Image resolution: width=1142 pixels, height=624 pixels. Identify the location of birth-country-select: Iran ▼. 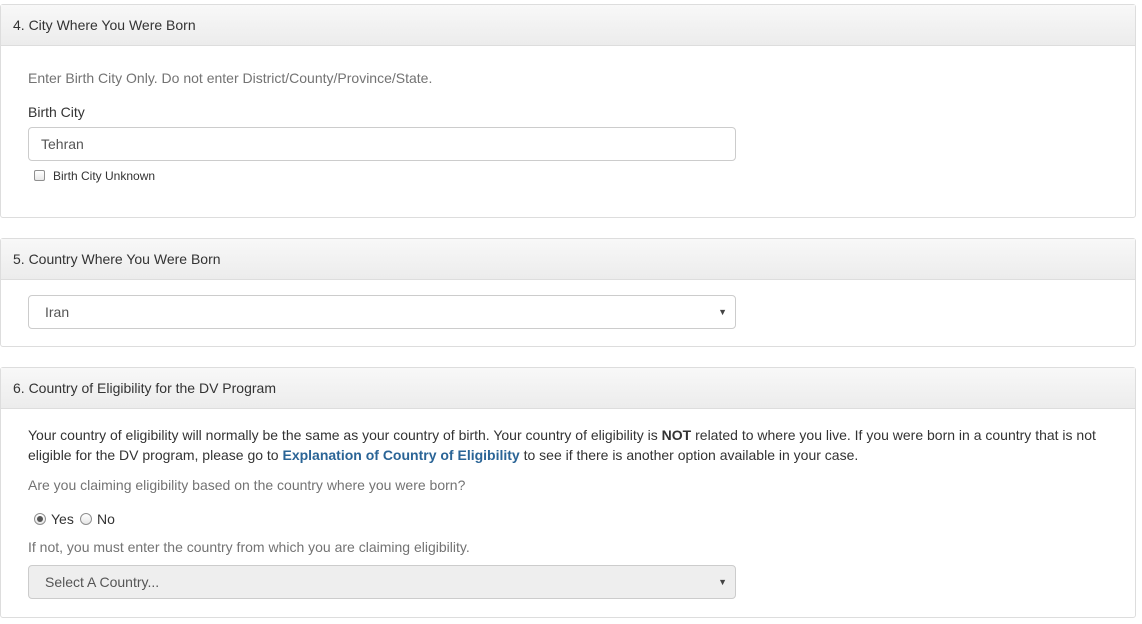
(382, 312).